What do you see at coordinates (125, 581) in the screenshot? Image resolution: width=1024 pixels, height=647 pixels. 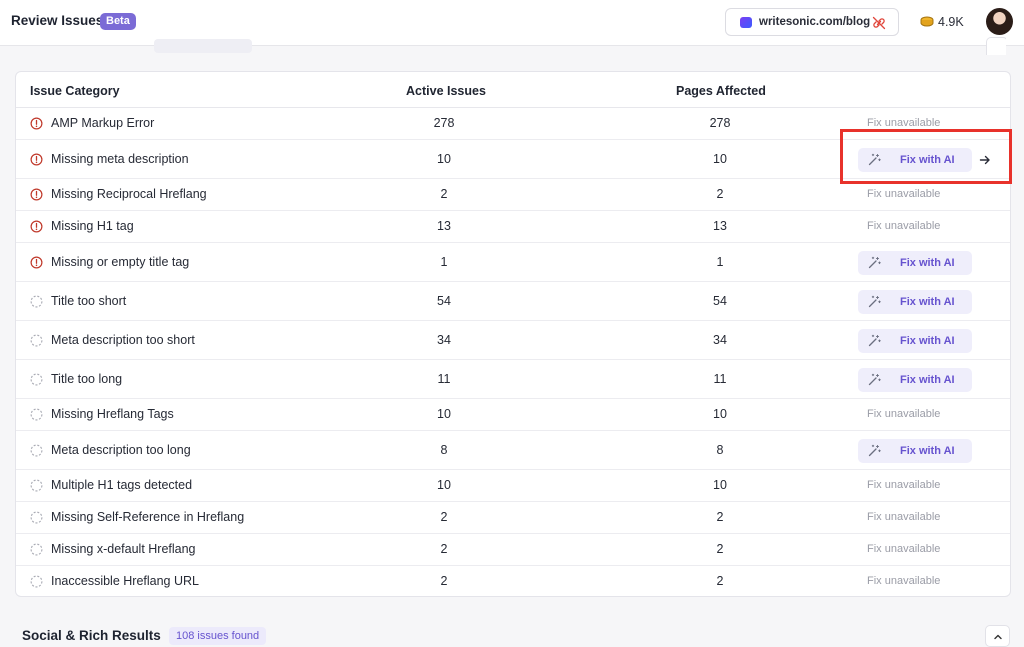 I see `issue-name: Inaccessible Hreflang URL` at bounding box center [125, 581].